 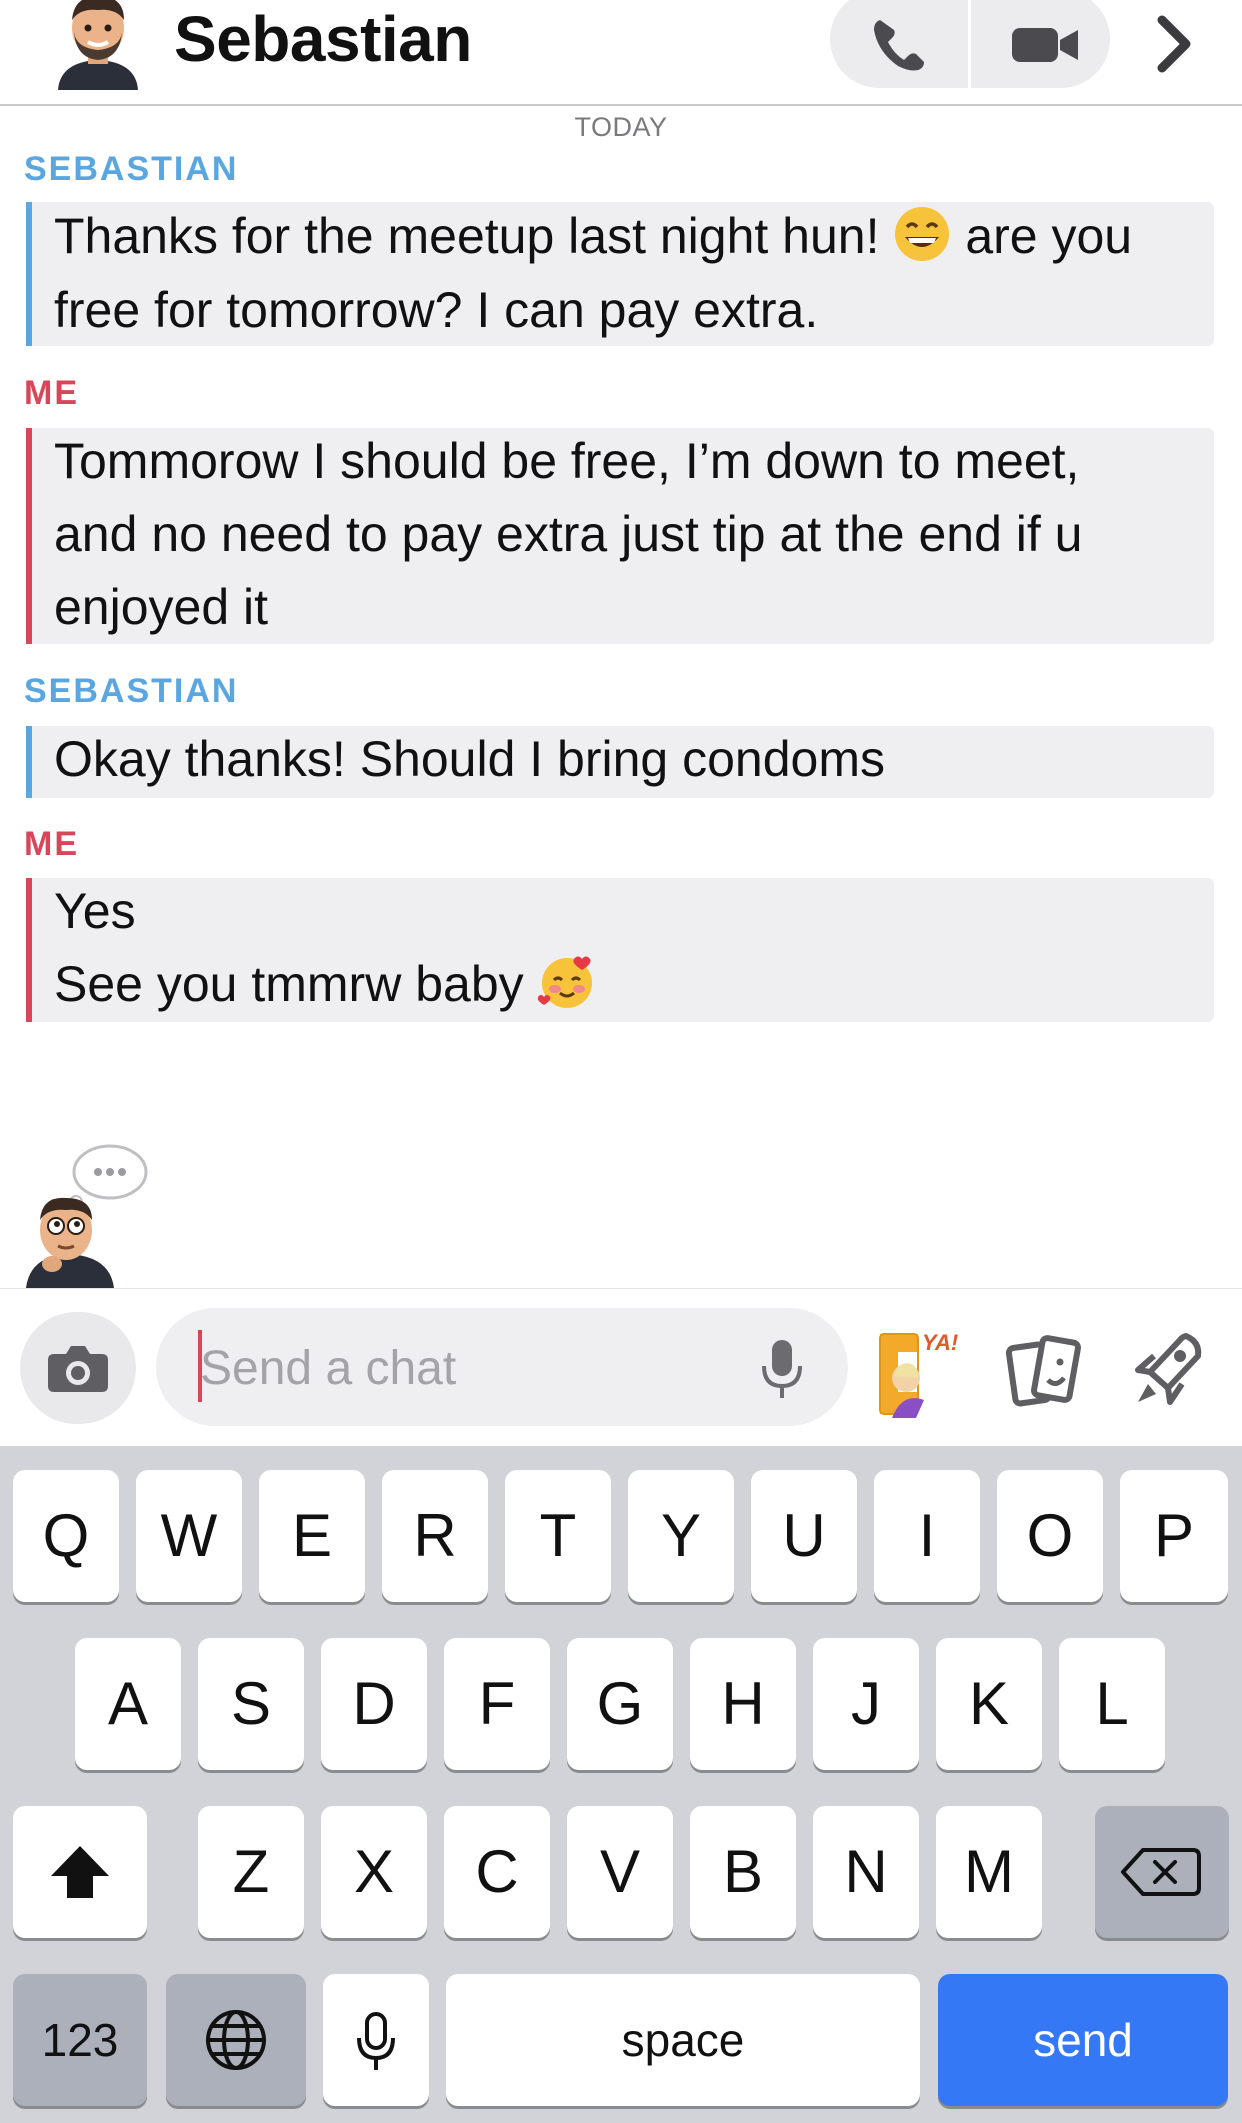 I want to click on camera-icon, so click(x=78, y=1369).